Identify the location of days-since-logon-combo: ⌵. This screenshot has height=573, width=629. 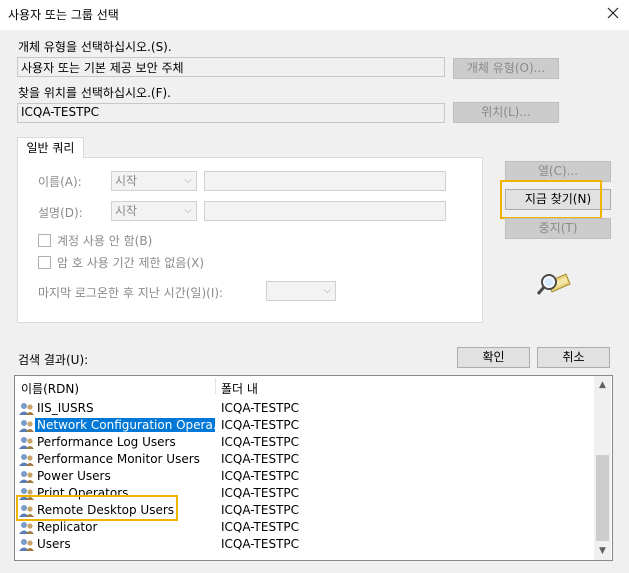
(301, 291).